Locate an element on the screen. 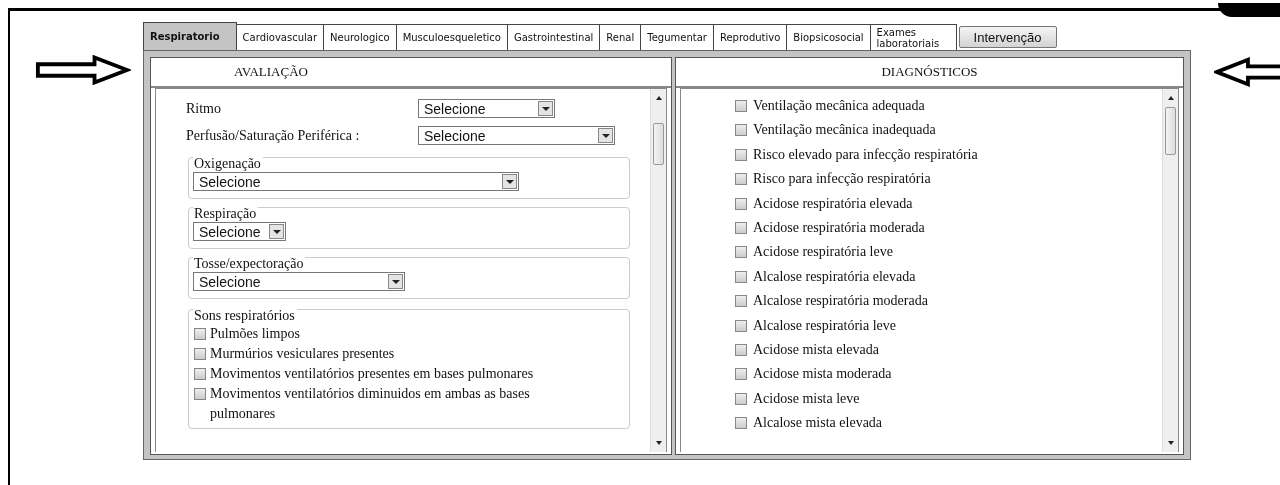 Image resolution: width=1280 pixels, height=485 pixels. checkbox-label: Ventilação mecânica adequada is located at coordinates (839, 106).